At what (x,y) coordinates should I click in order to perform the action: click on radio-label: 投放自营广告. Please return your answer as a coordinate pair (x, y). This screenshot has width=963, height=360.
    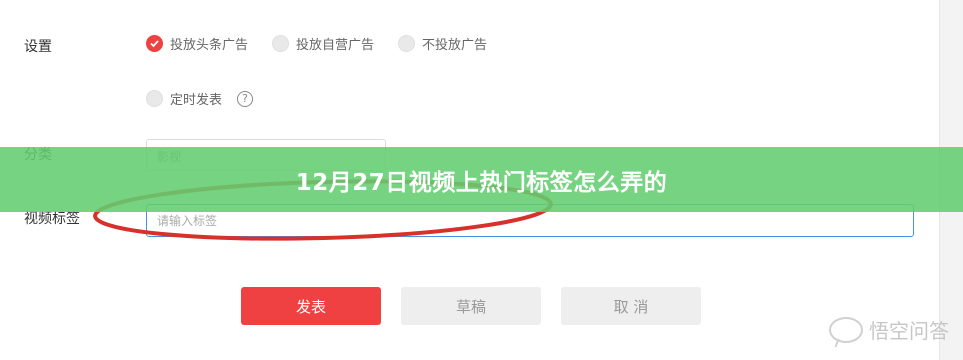
    Looking at the image, I should click on (335, 45).